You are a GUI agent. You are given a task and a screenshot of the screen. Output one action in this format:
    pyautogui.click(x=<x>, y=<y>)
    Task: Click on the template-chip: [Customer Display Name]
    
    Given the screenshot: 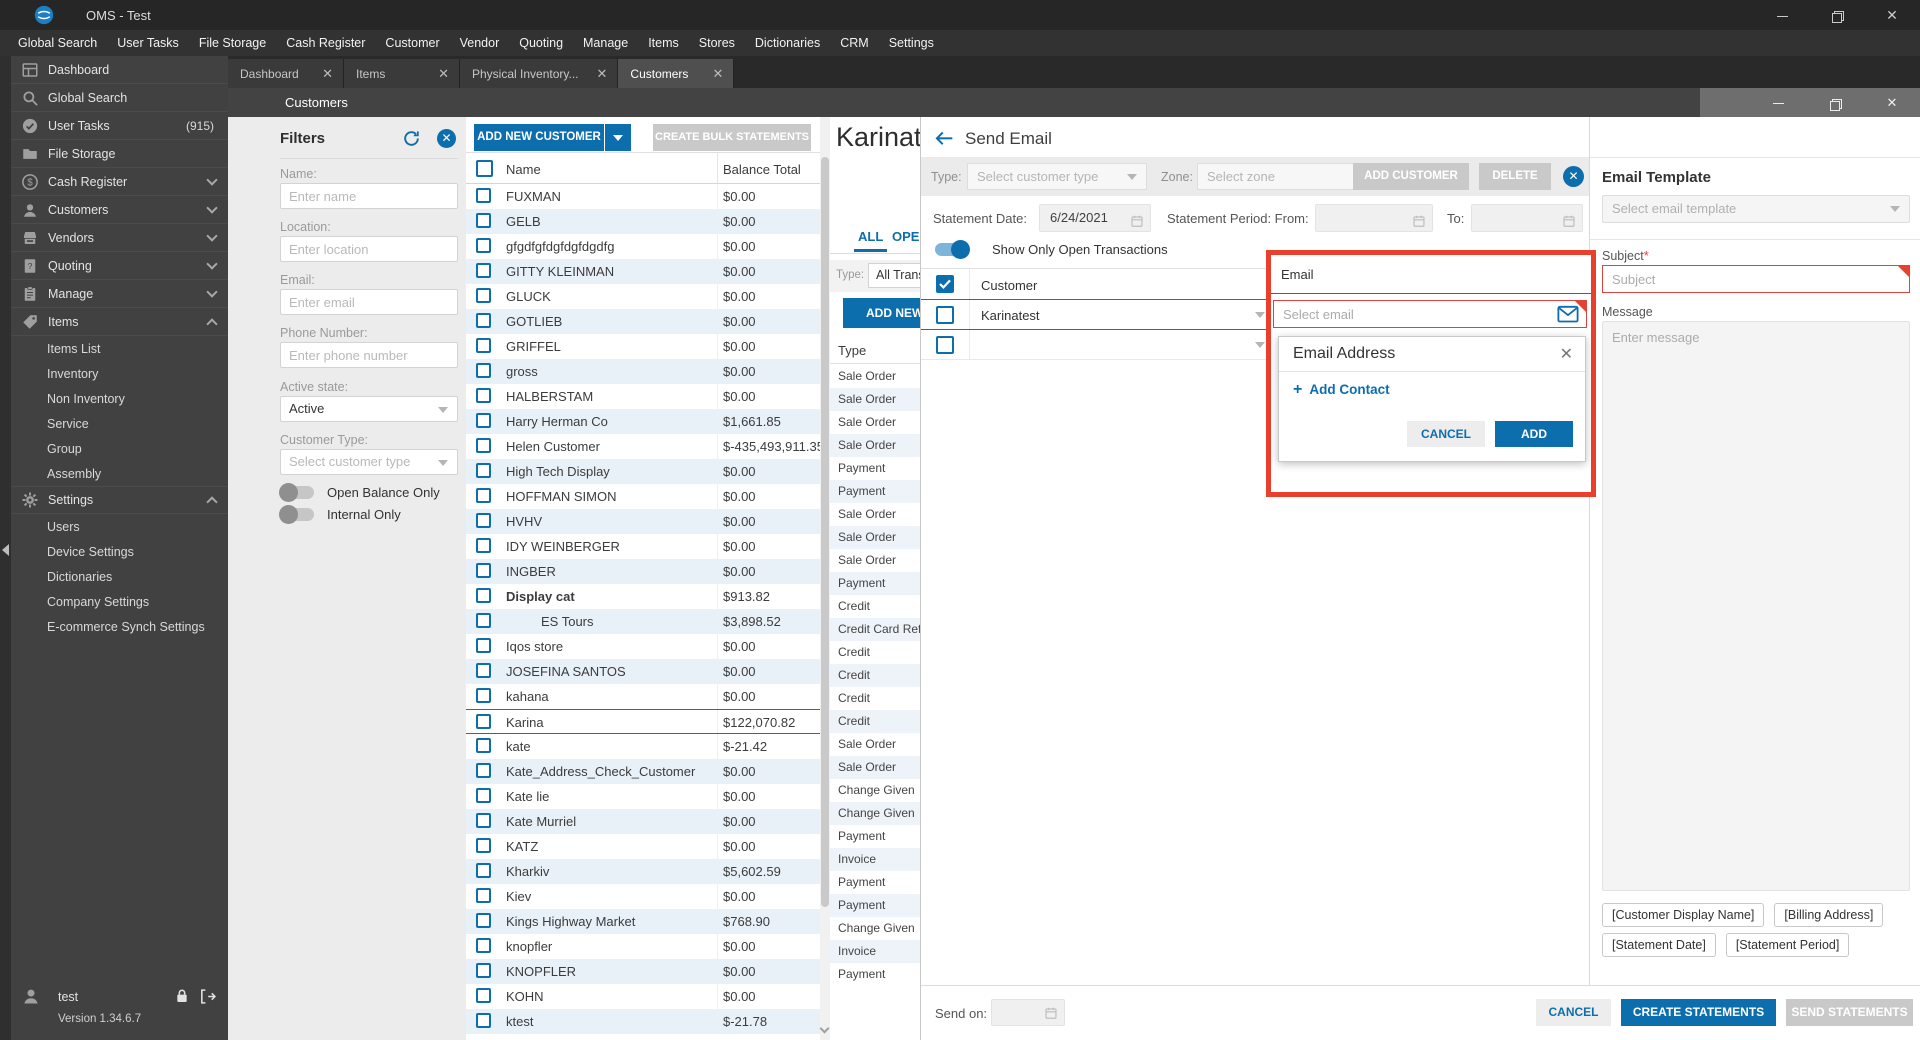 What is the action you would take?
    pyautogui.click(x=1683, y=915)
    